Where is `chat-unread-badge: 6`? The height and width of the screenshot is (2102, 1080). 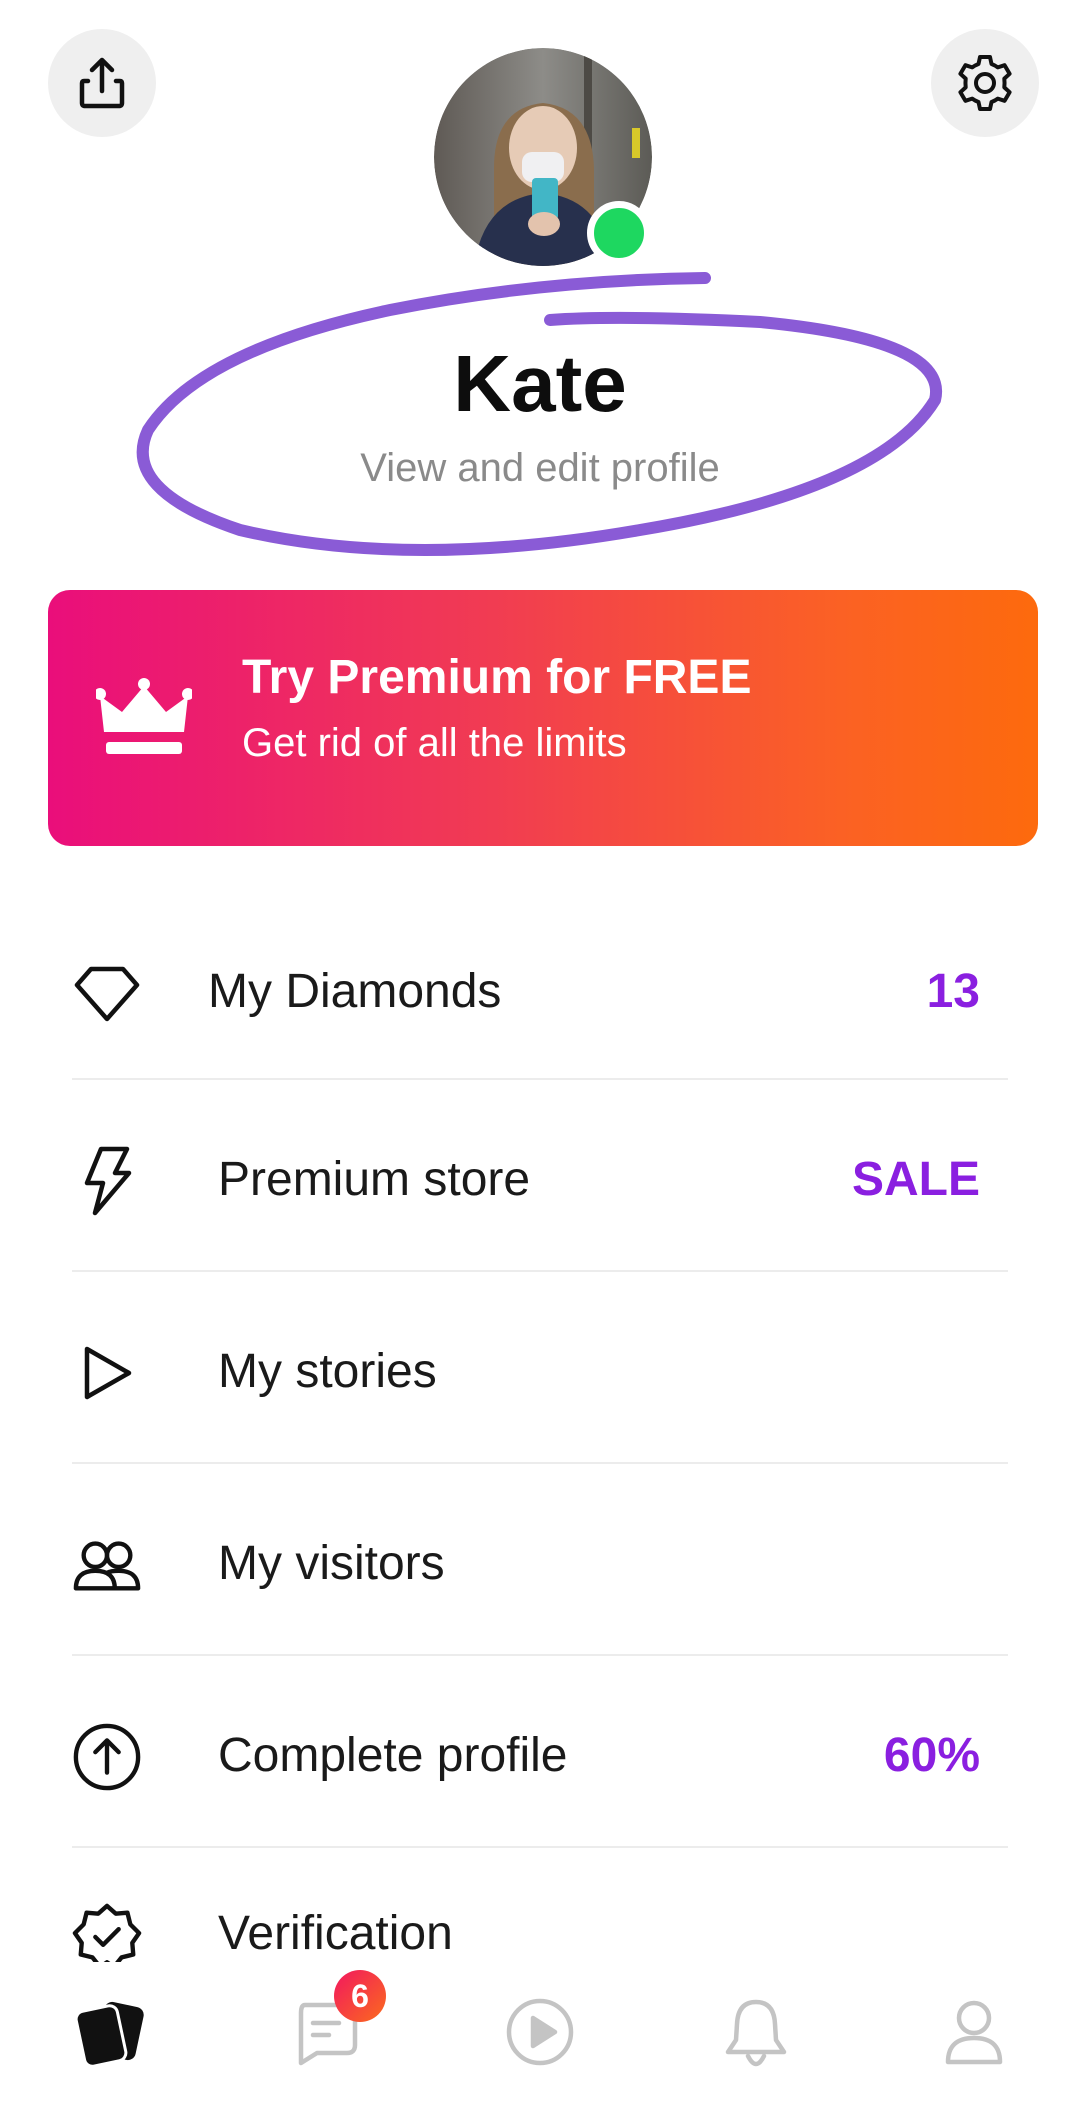
chat-unread-badge: 6 is located at coordinates (360, 1996).